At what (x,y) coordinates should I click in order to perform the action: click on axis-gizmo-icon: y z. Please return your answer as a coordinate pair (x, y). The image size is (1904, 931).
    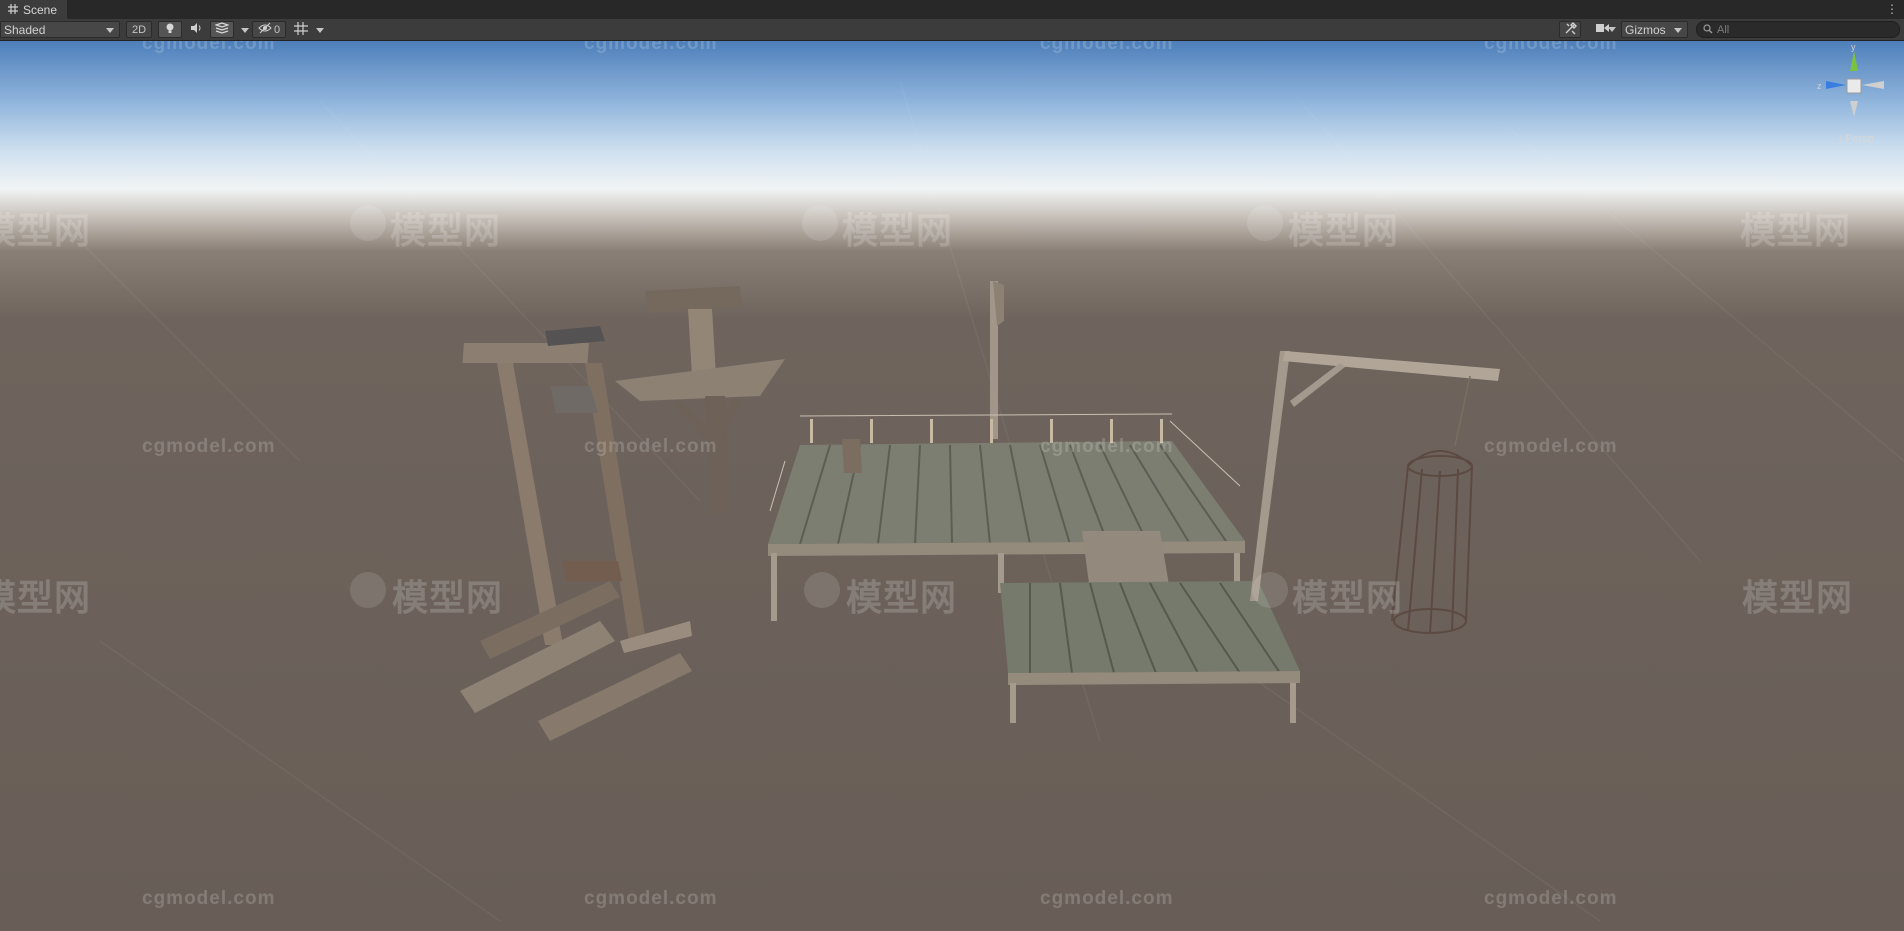
    Looking at the image, I should click on (1850, 79).